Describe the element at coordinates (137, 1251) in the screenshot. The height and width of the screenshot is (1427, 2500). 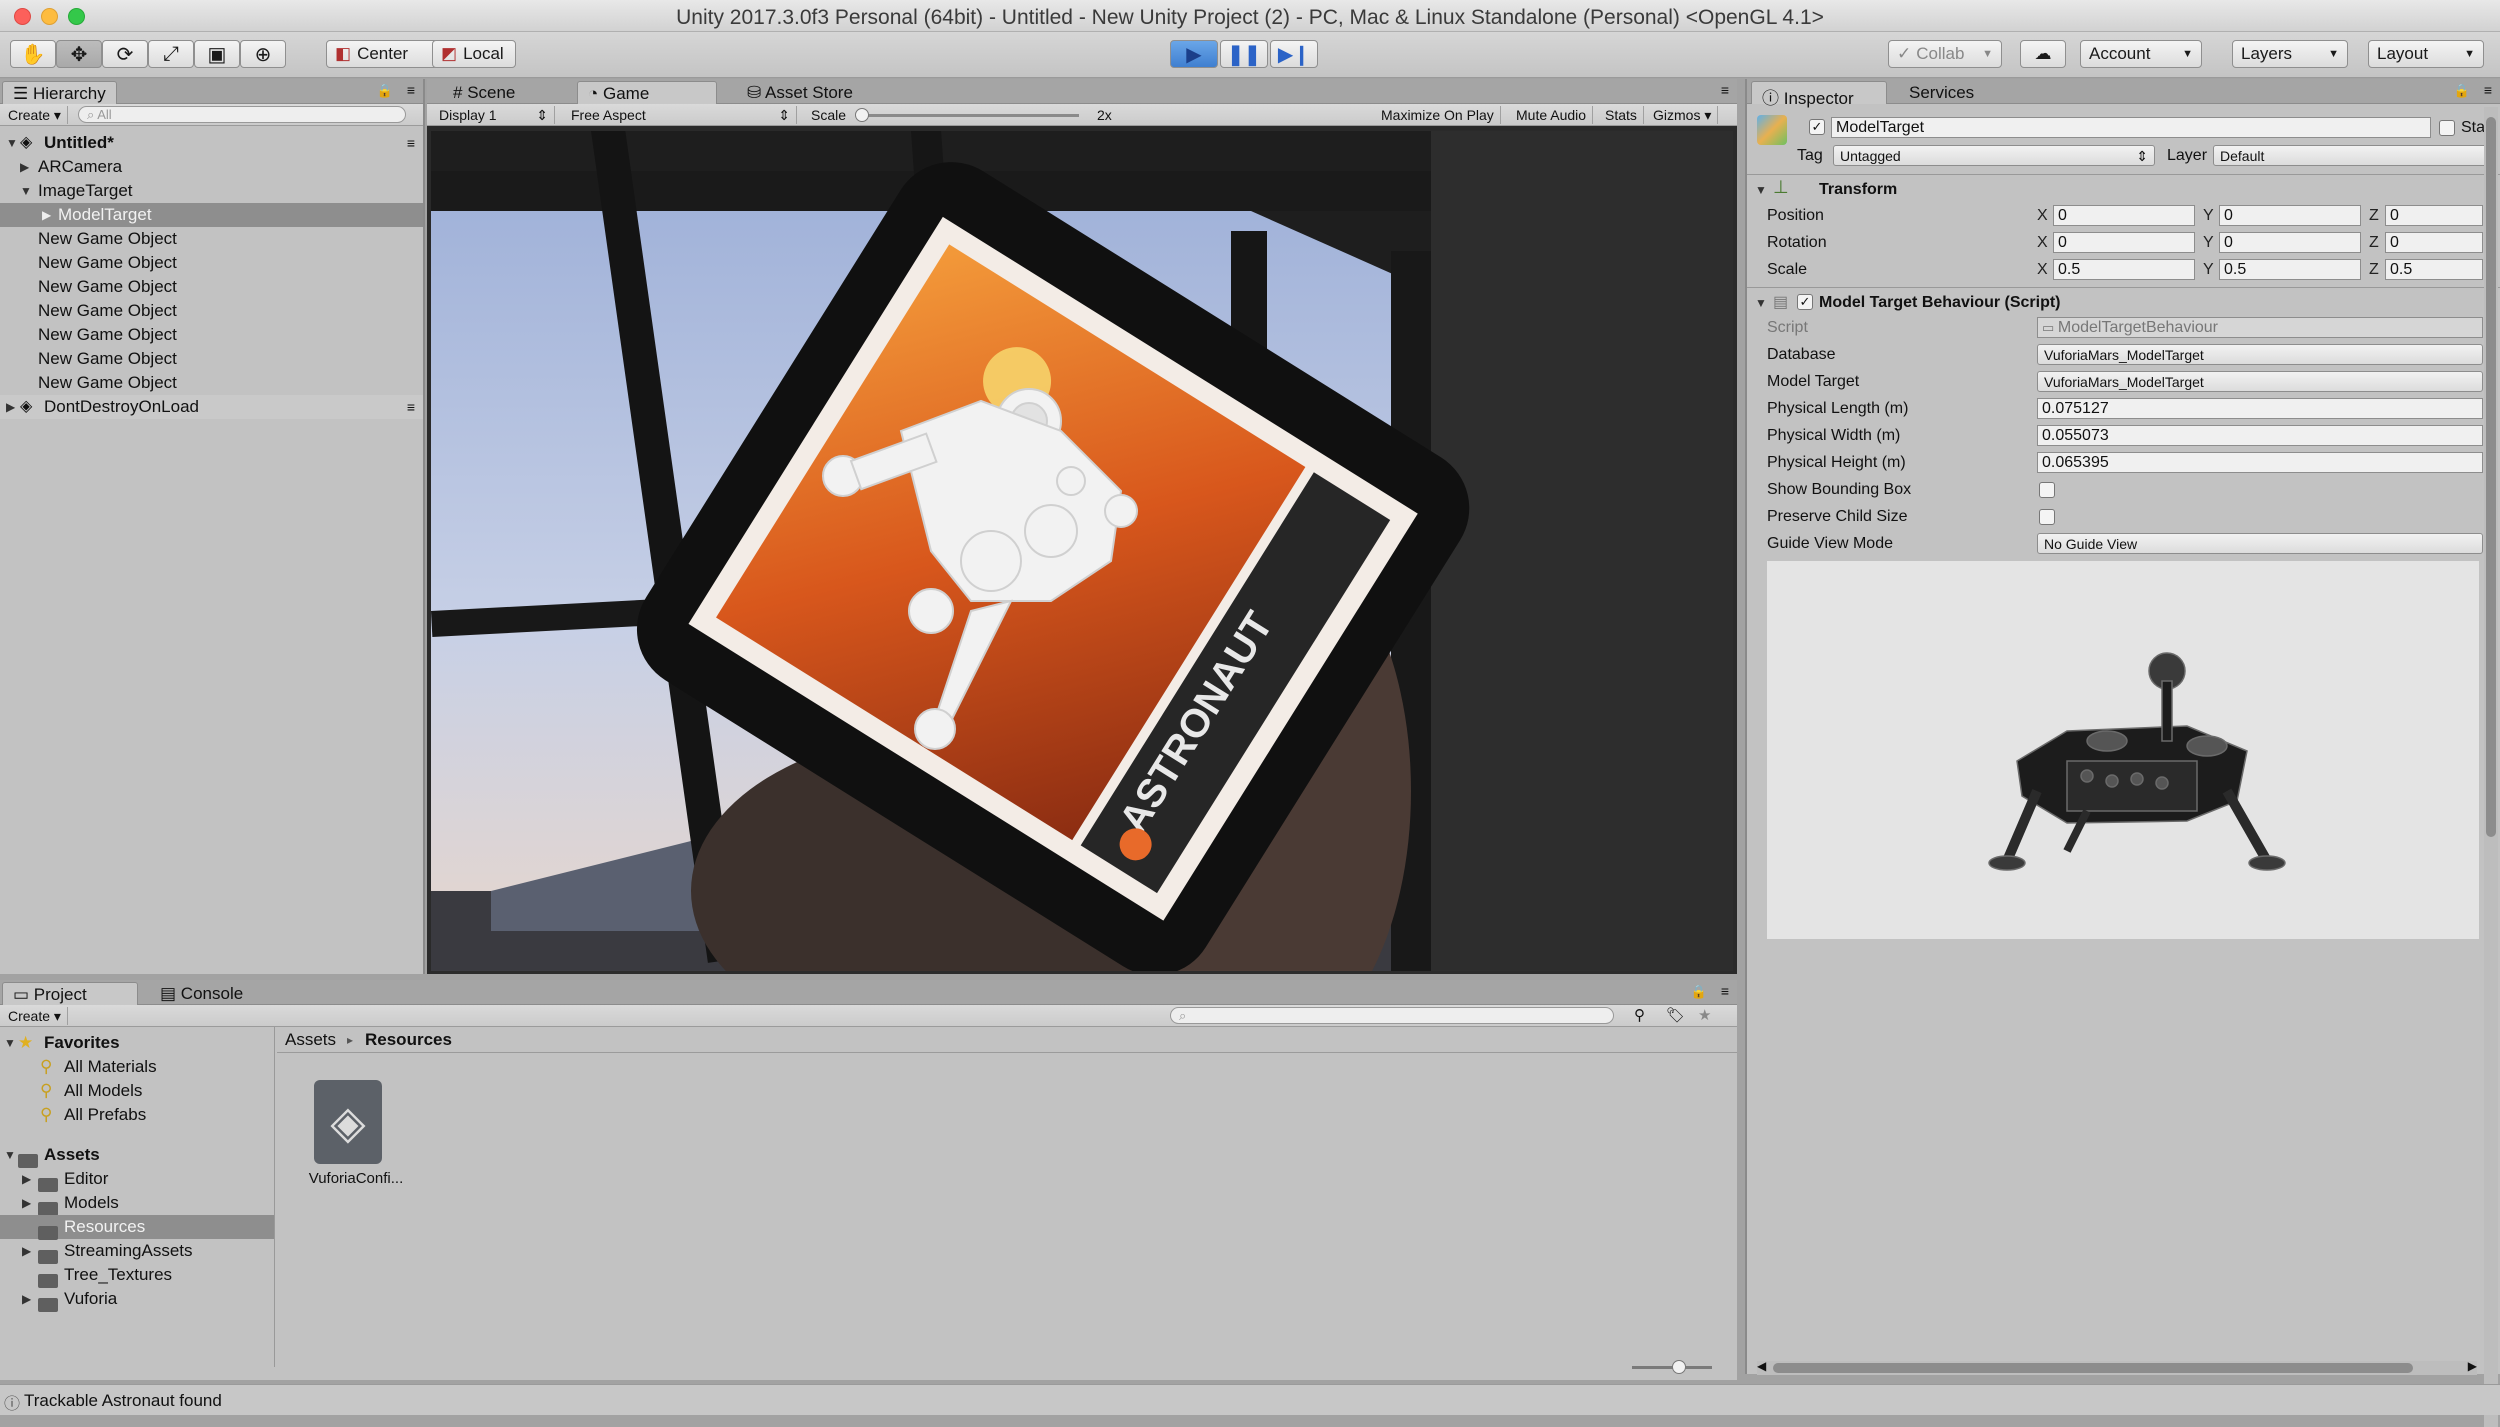
I see `folder-item: ▶ StreamingAssets` at that location.